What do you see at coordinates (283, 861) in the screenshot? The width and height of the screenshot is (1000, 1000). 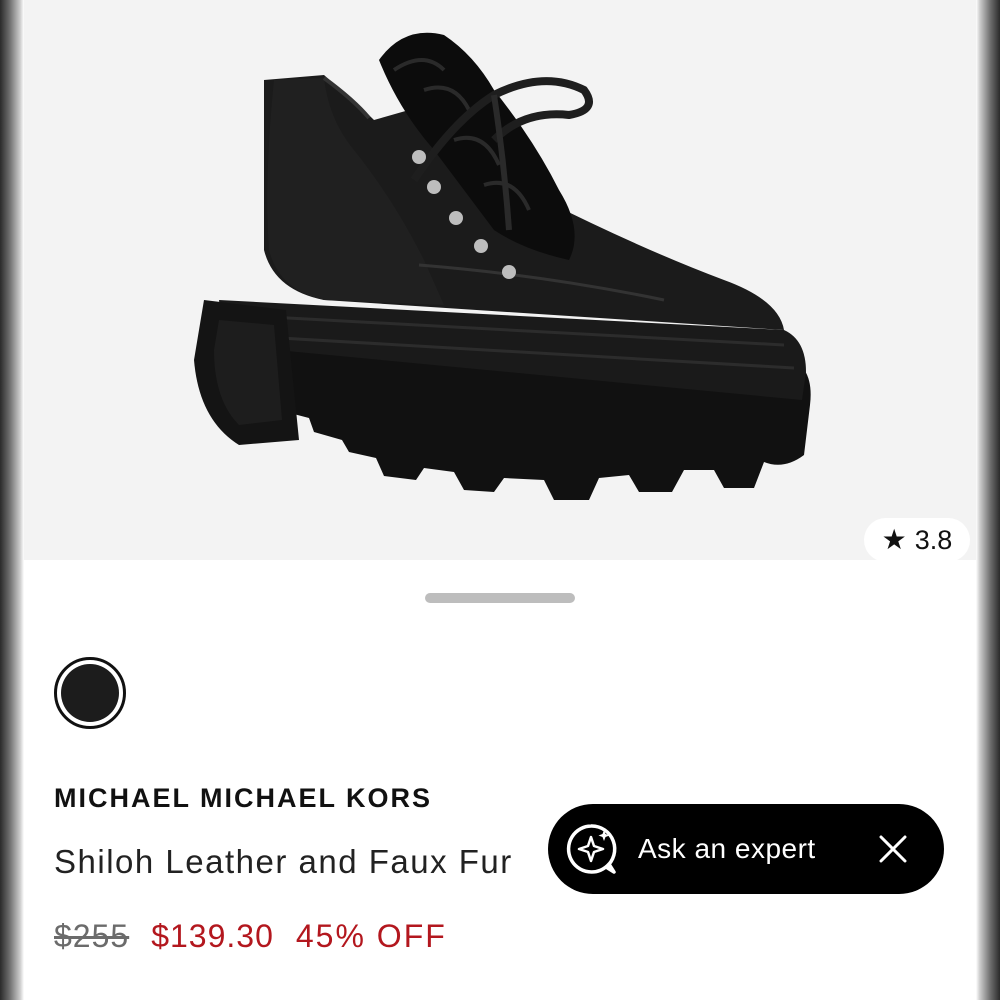 I see `product-title: Shiloh Leather and Faux Fur` at bounding box center [283, 861].